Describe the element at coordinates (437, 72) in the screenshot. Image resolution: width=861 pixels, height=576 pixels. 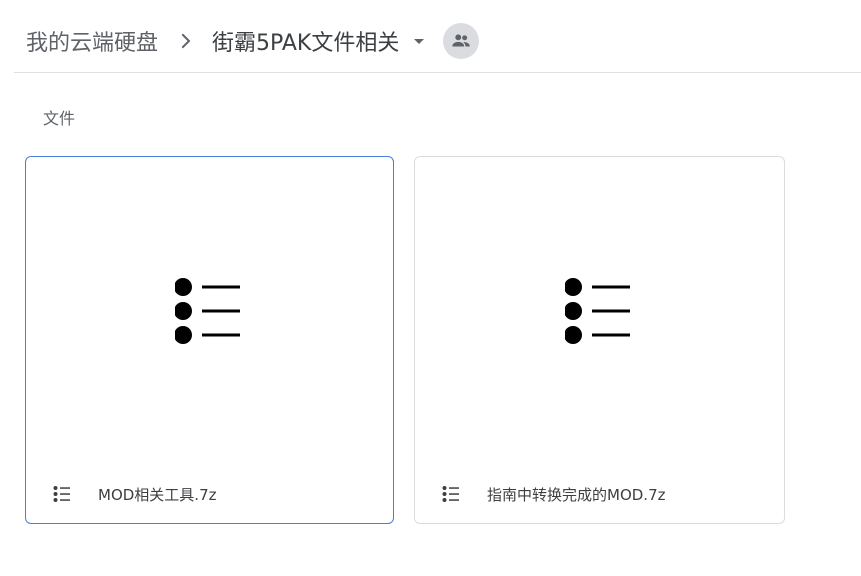
I see `header-divider` at that location.